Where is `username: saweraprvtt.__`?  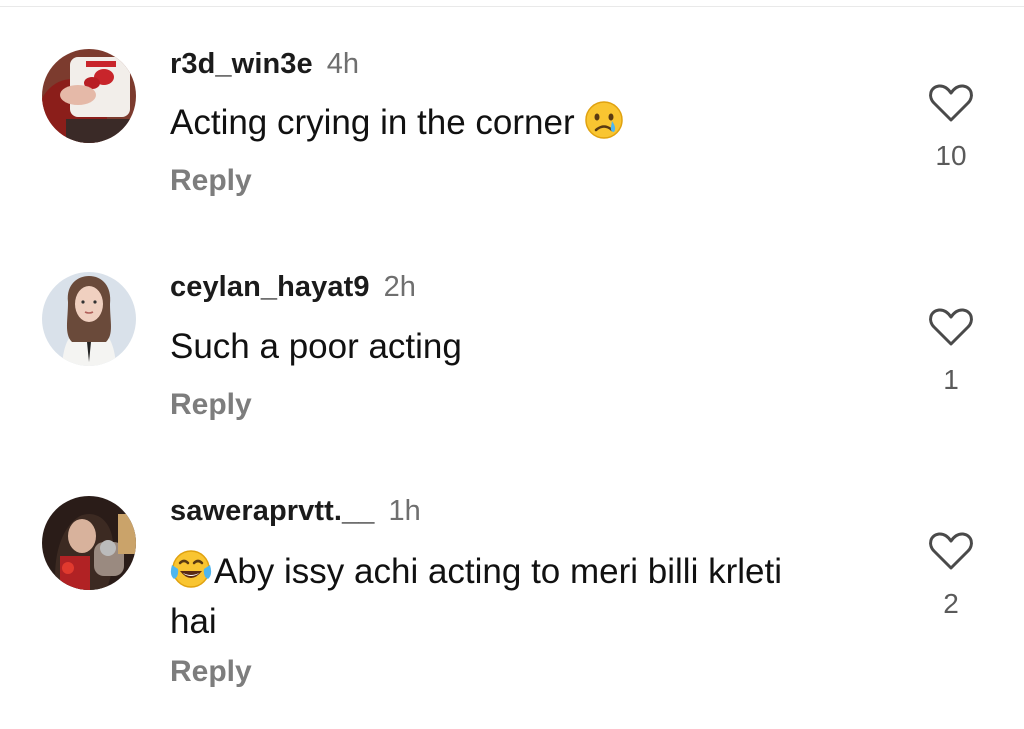 username: saweraprvtt.__ is located at coordinates (272, 511).